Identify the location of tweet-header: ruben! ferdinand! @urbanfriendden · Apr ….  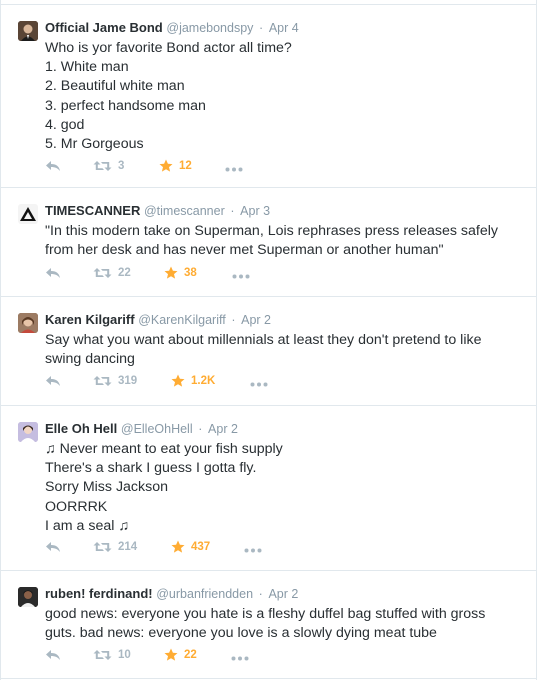
(171, 594).